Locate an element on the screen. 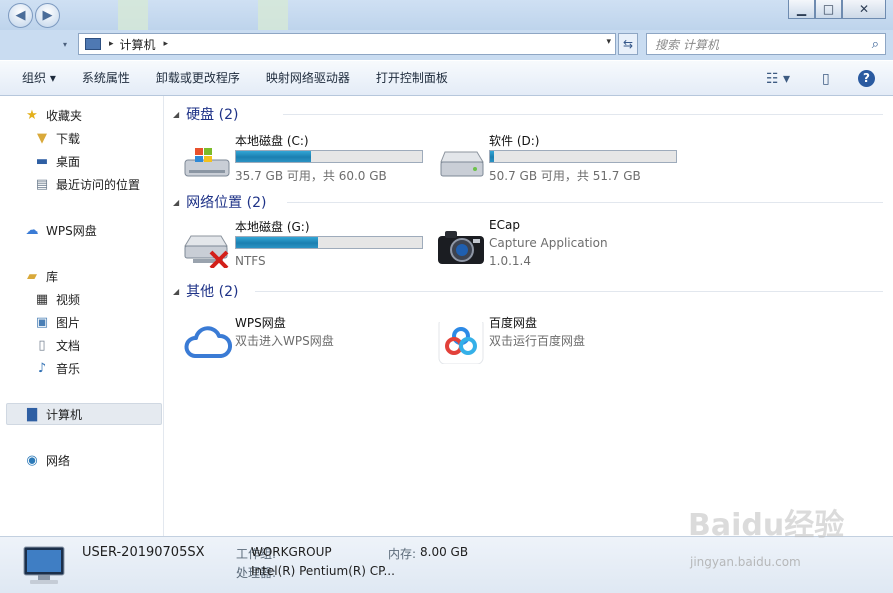 The image size is (893, 593). sidebar-item-favorites: ★ 收藏夹 is located at coordinates (53, 115).